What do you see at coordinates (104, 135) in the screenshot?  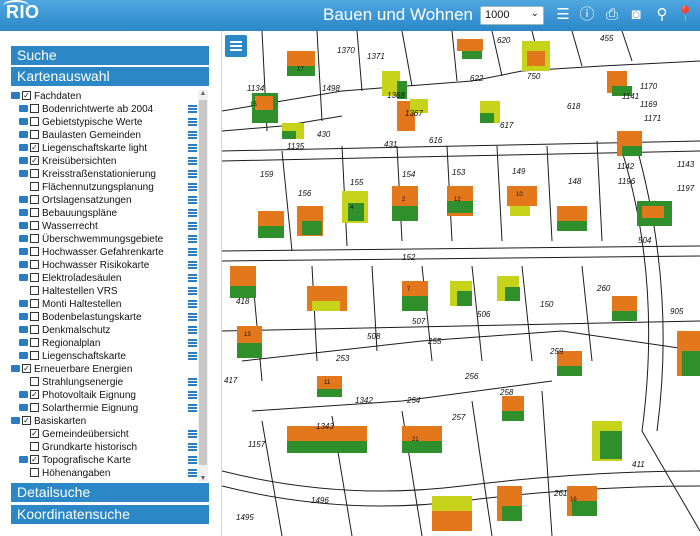 I see `layer-item: Baulasten Gemeinden` at bounding box center [104, 135].